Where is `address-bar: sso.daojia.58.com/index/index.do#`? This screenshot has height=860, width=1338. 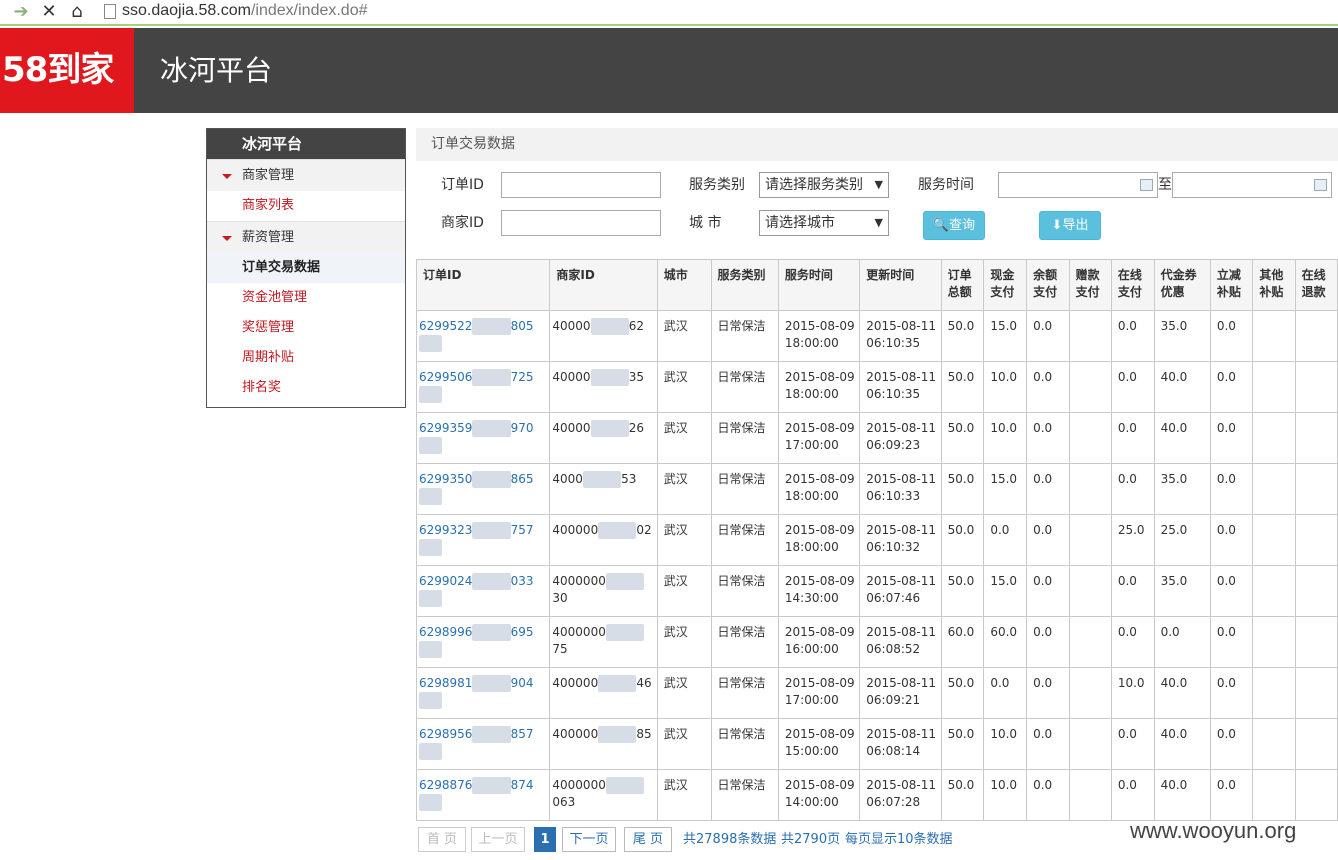
address-bar: sso.daojia.58.com/index/index.do# is located at coordinates (245, 11).